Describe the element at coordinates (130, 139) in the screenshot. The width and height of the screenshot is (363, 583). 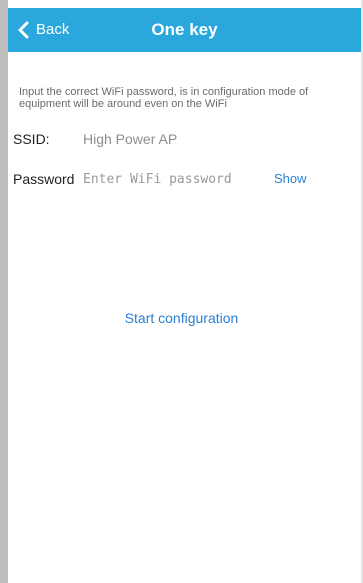
I see `ssid-value: High Power AP` at that location.